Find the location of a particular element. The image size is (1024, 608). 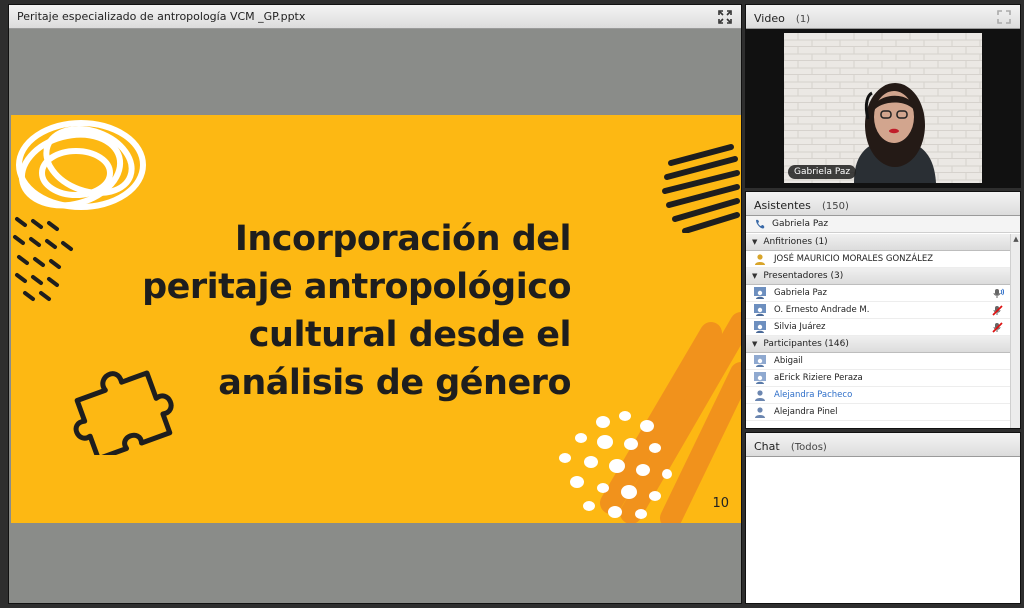

chat-pod-header: Chat (Todos) is located at coordinates (883, 445).